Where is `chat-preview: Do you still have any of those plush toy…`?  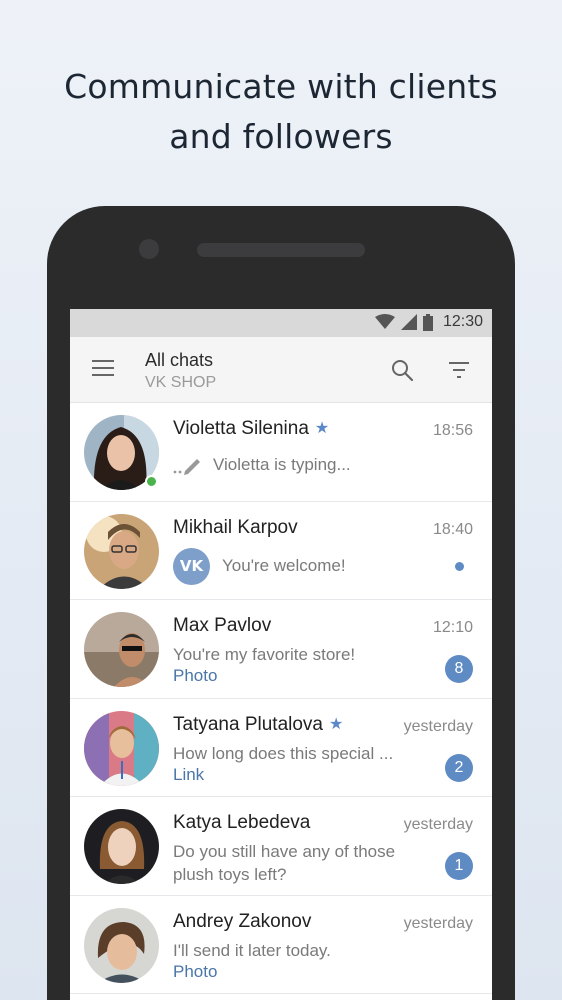 chat-preview: Do you still have any of those plush toy… is located at coordinates (284, 863).